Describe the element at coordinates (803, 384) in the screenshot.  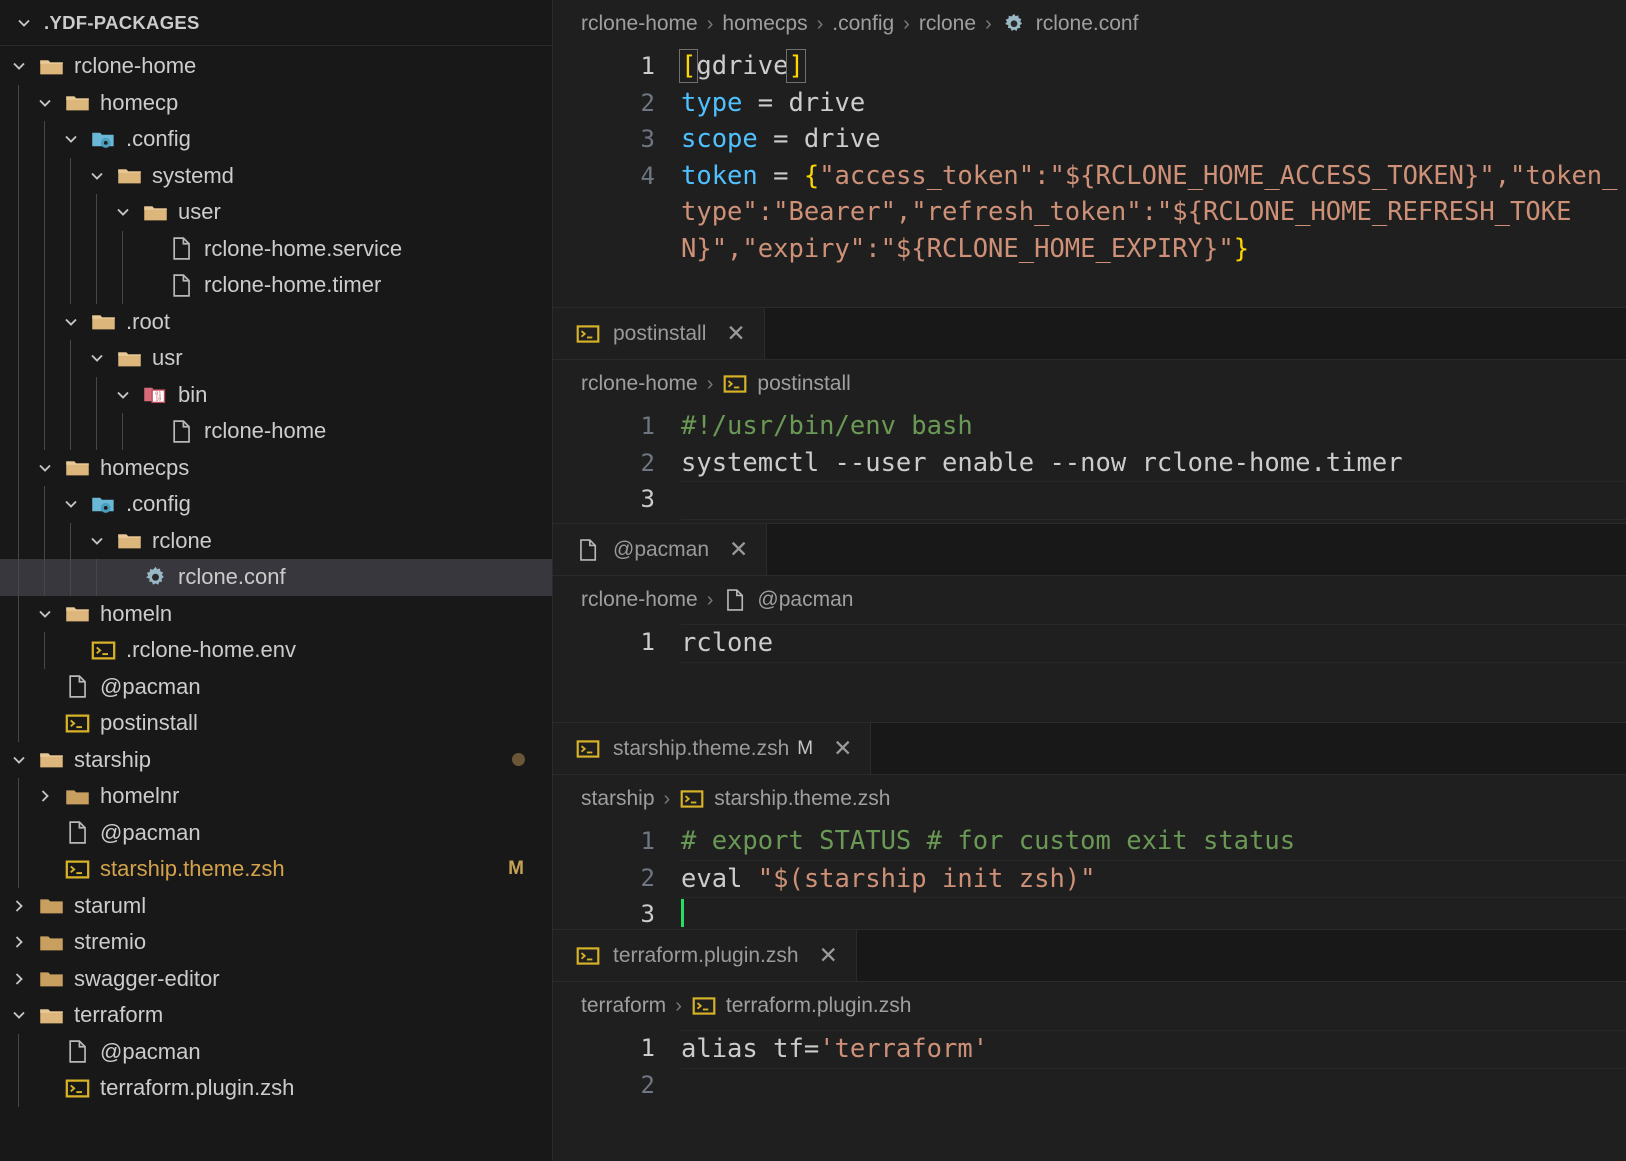
I see `breadcrumb-item: postinstall` at that location.